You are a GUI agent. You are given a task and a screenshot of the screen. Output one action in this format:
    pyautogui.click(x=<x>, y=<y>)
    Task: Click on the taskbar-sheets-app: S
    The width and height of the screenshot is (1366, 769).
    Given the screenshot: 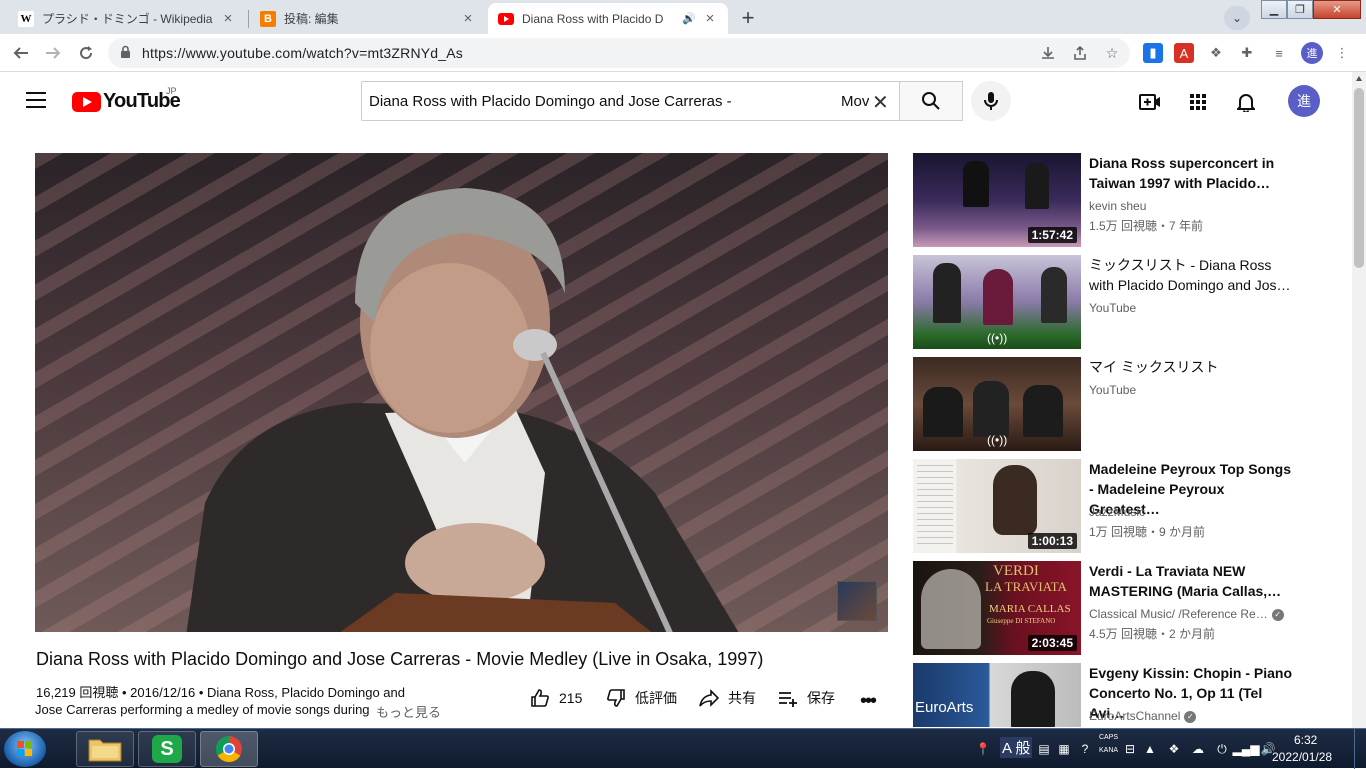 What is the action you would take?
    pyautogui.click(x=167, y=749)
    